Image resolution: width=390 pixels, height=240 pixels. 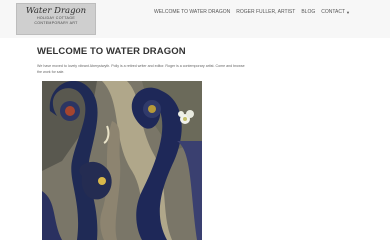 What do you see at coordinates (192, 12) in the screenshot?
I see `nav-item-welcome: WELCOME TO WATER DRAGON` at bounding box center [192, 12].